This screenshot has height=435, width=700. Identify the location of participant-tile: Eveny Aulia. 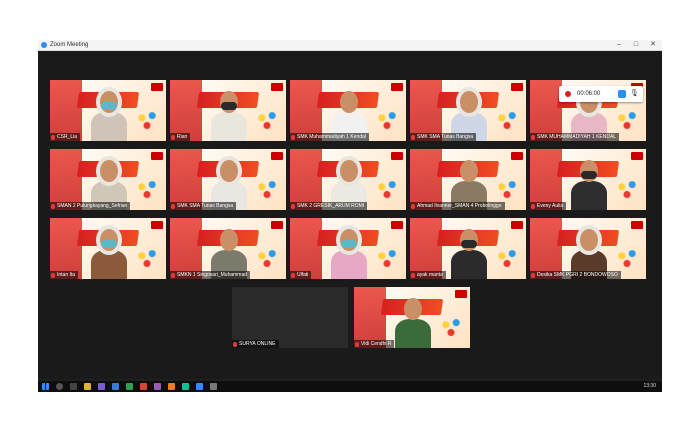
(588, 179).